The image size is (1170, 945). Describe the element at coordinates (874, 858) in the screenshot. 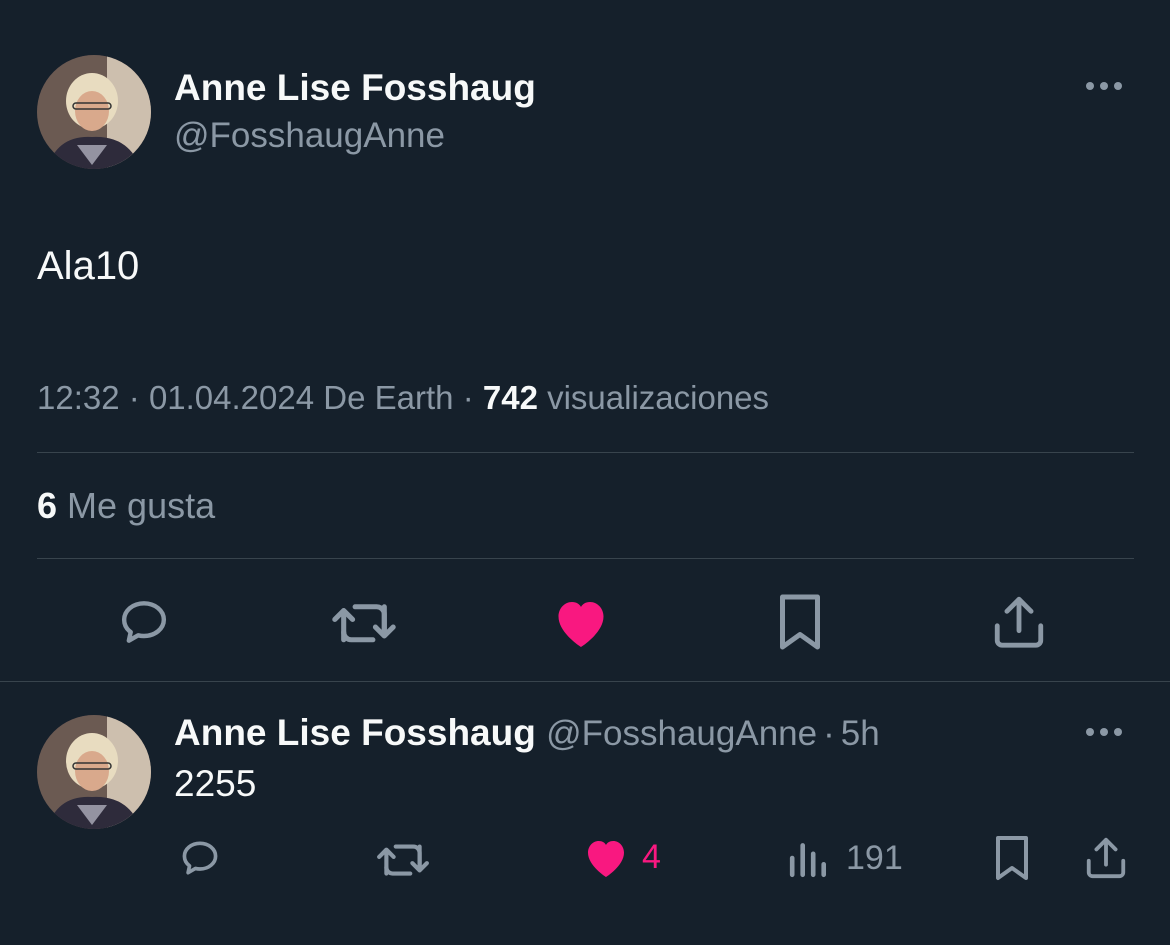

I see `reply-views-count: 191` at that location.